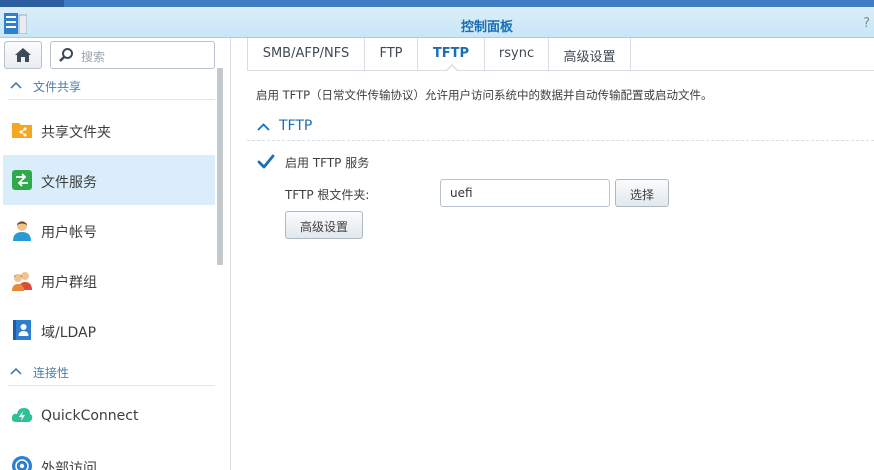 The image size is (874, 470). I want to click on sidebar-item-label: 文件服务, so click(69, 183).